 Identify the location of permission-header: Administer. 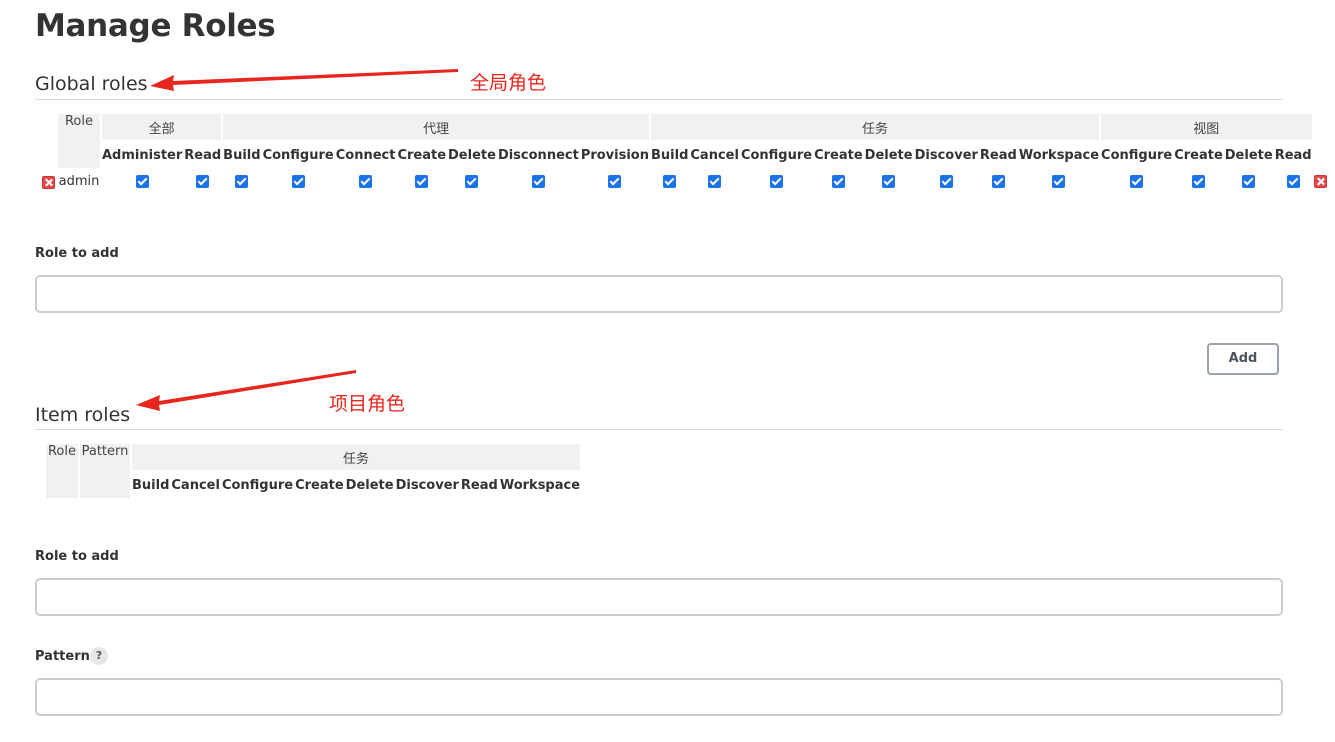
(142, 155).